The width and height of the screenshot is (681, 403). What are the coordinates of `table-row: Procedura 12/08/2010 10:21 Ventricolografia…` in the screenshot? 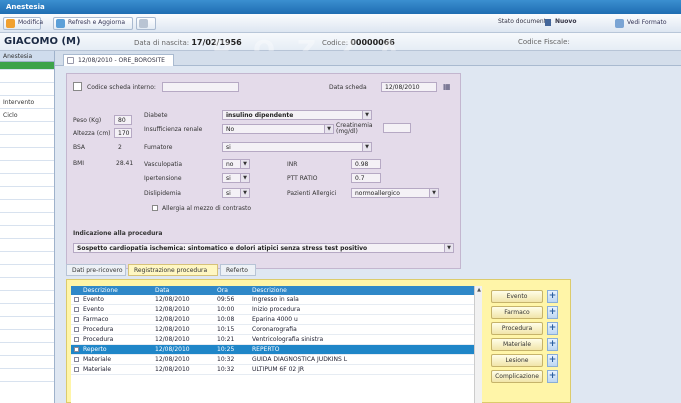 It's located at (272, 340).